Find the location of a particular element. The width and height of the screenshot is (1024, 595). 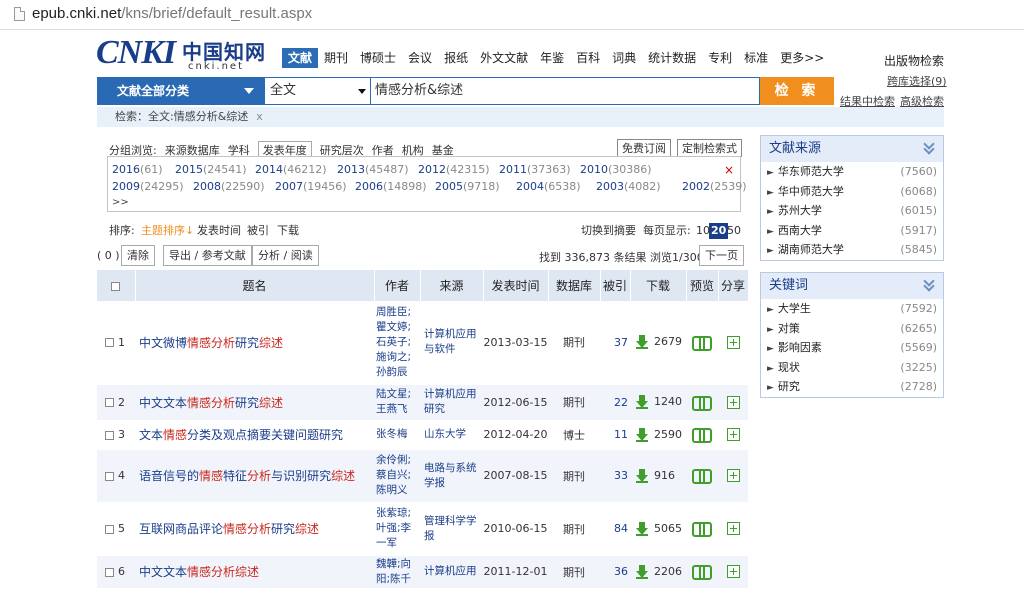

article-title-link: 语音信号的情感特征分析与识别研究综述 is located at coordinates (254, 476).